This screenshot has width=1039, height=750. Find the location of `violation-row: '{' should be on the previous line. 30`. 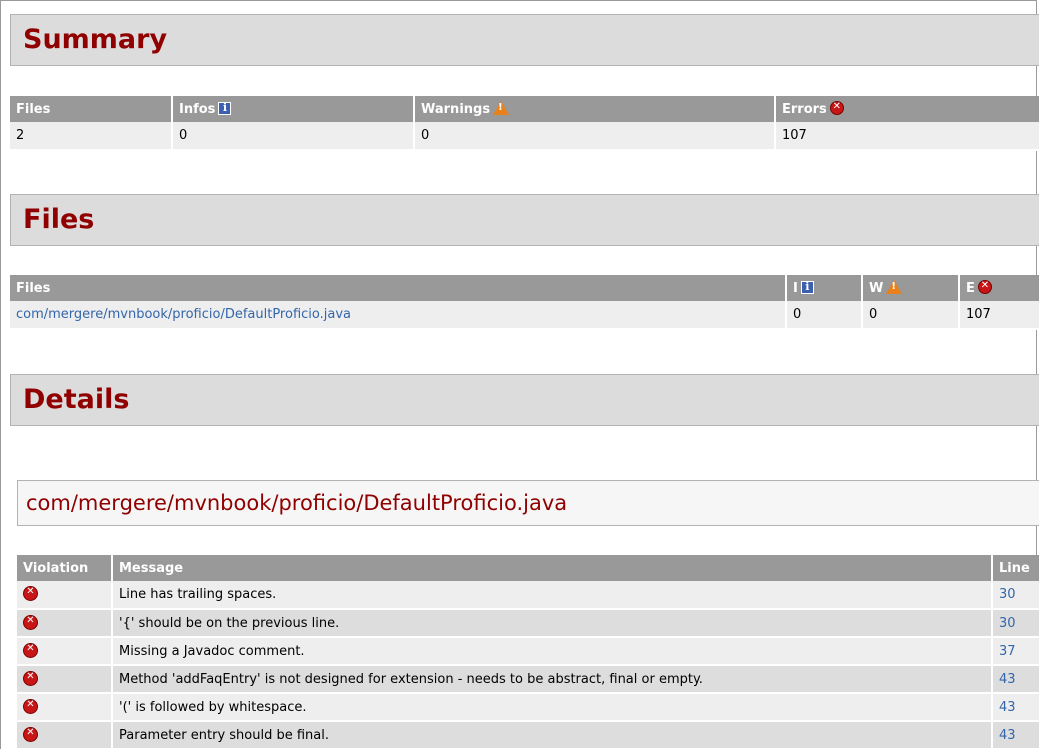

violation-row: '{' should be on the previous line. 30 is located at coordinates (528, 623).